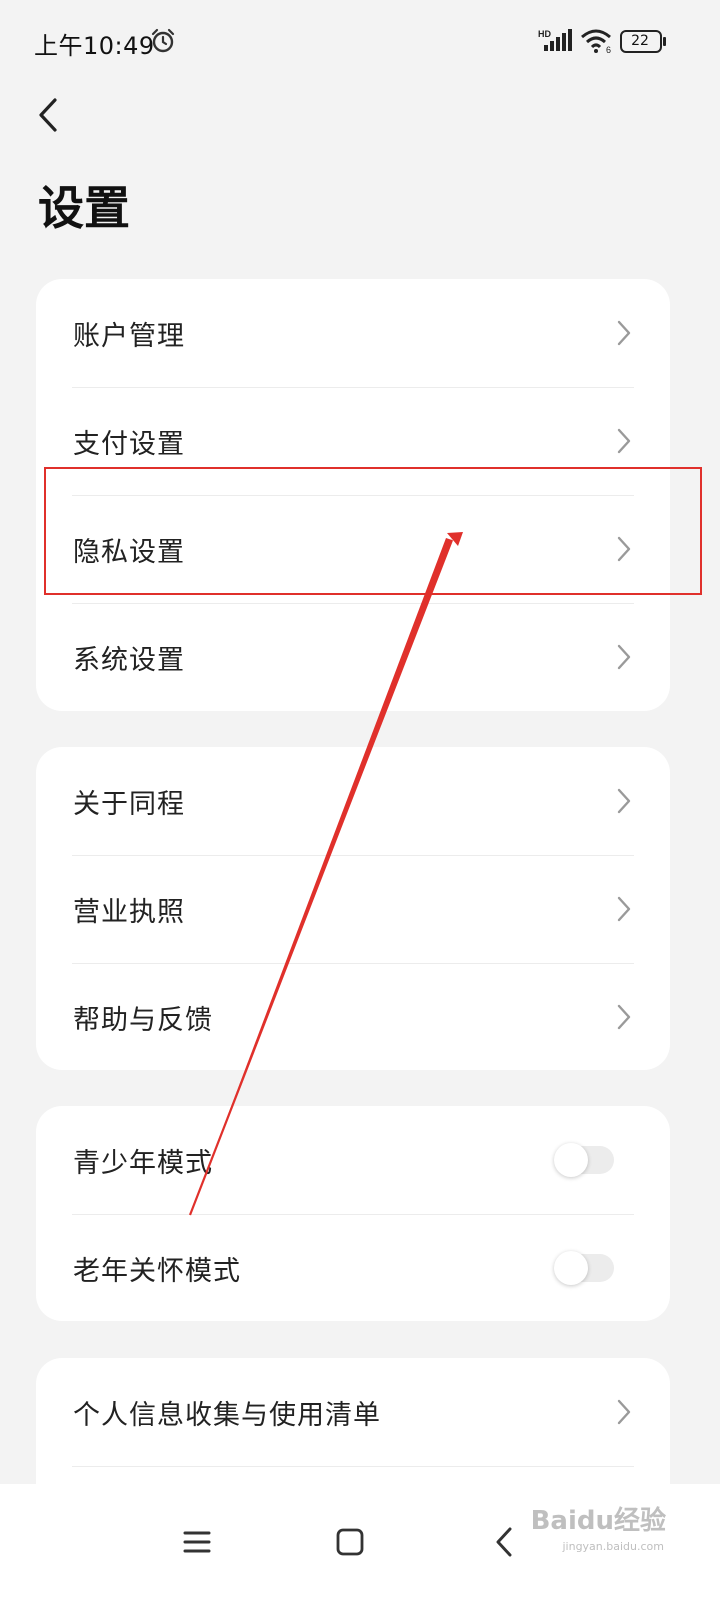 The height and width of the screenshot is (1600, 720). What do you see at coordinates (129, 552) in the screenshot?
I see `settings-item-label: 隐私设置` at bounding box center [129, 552].